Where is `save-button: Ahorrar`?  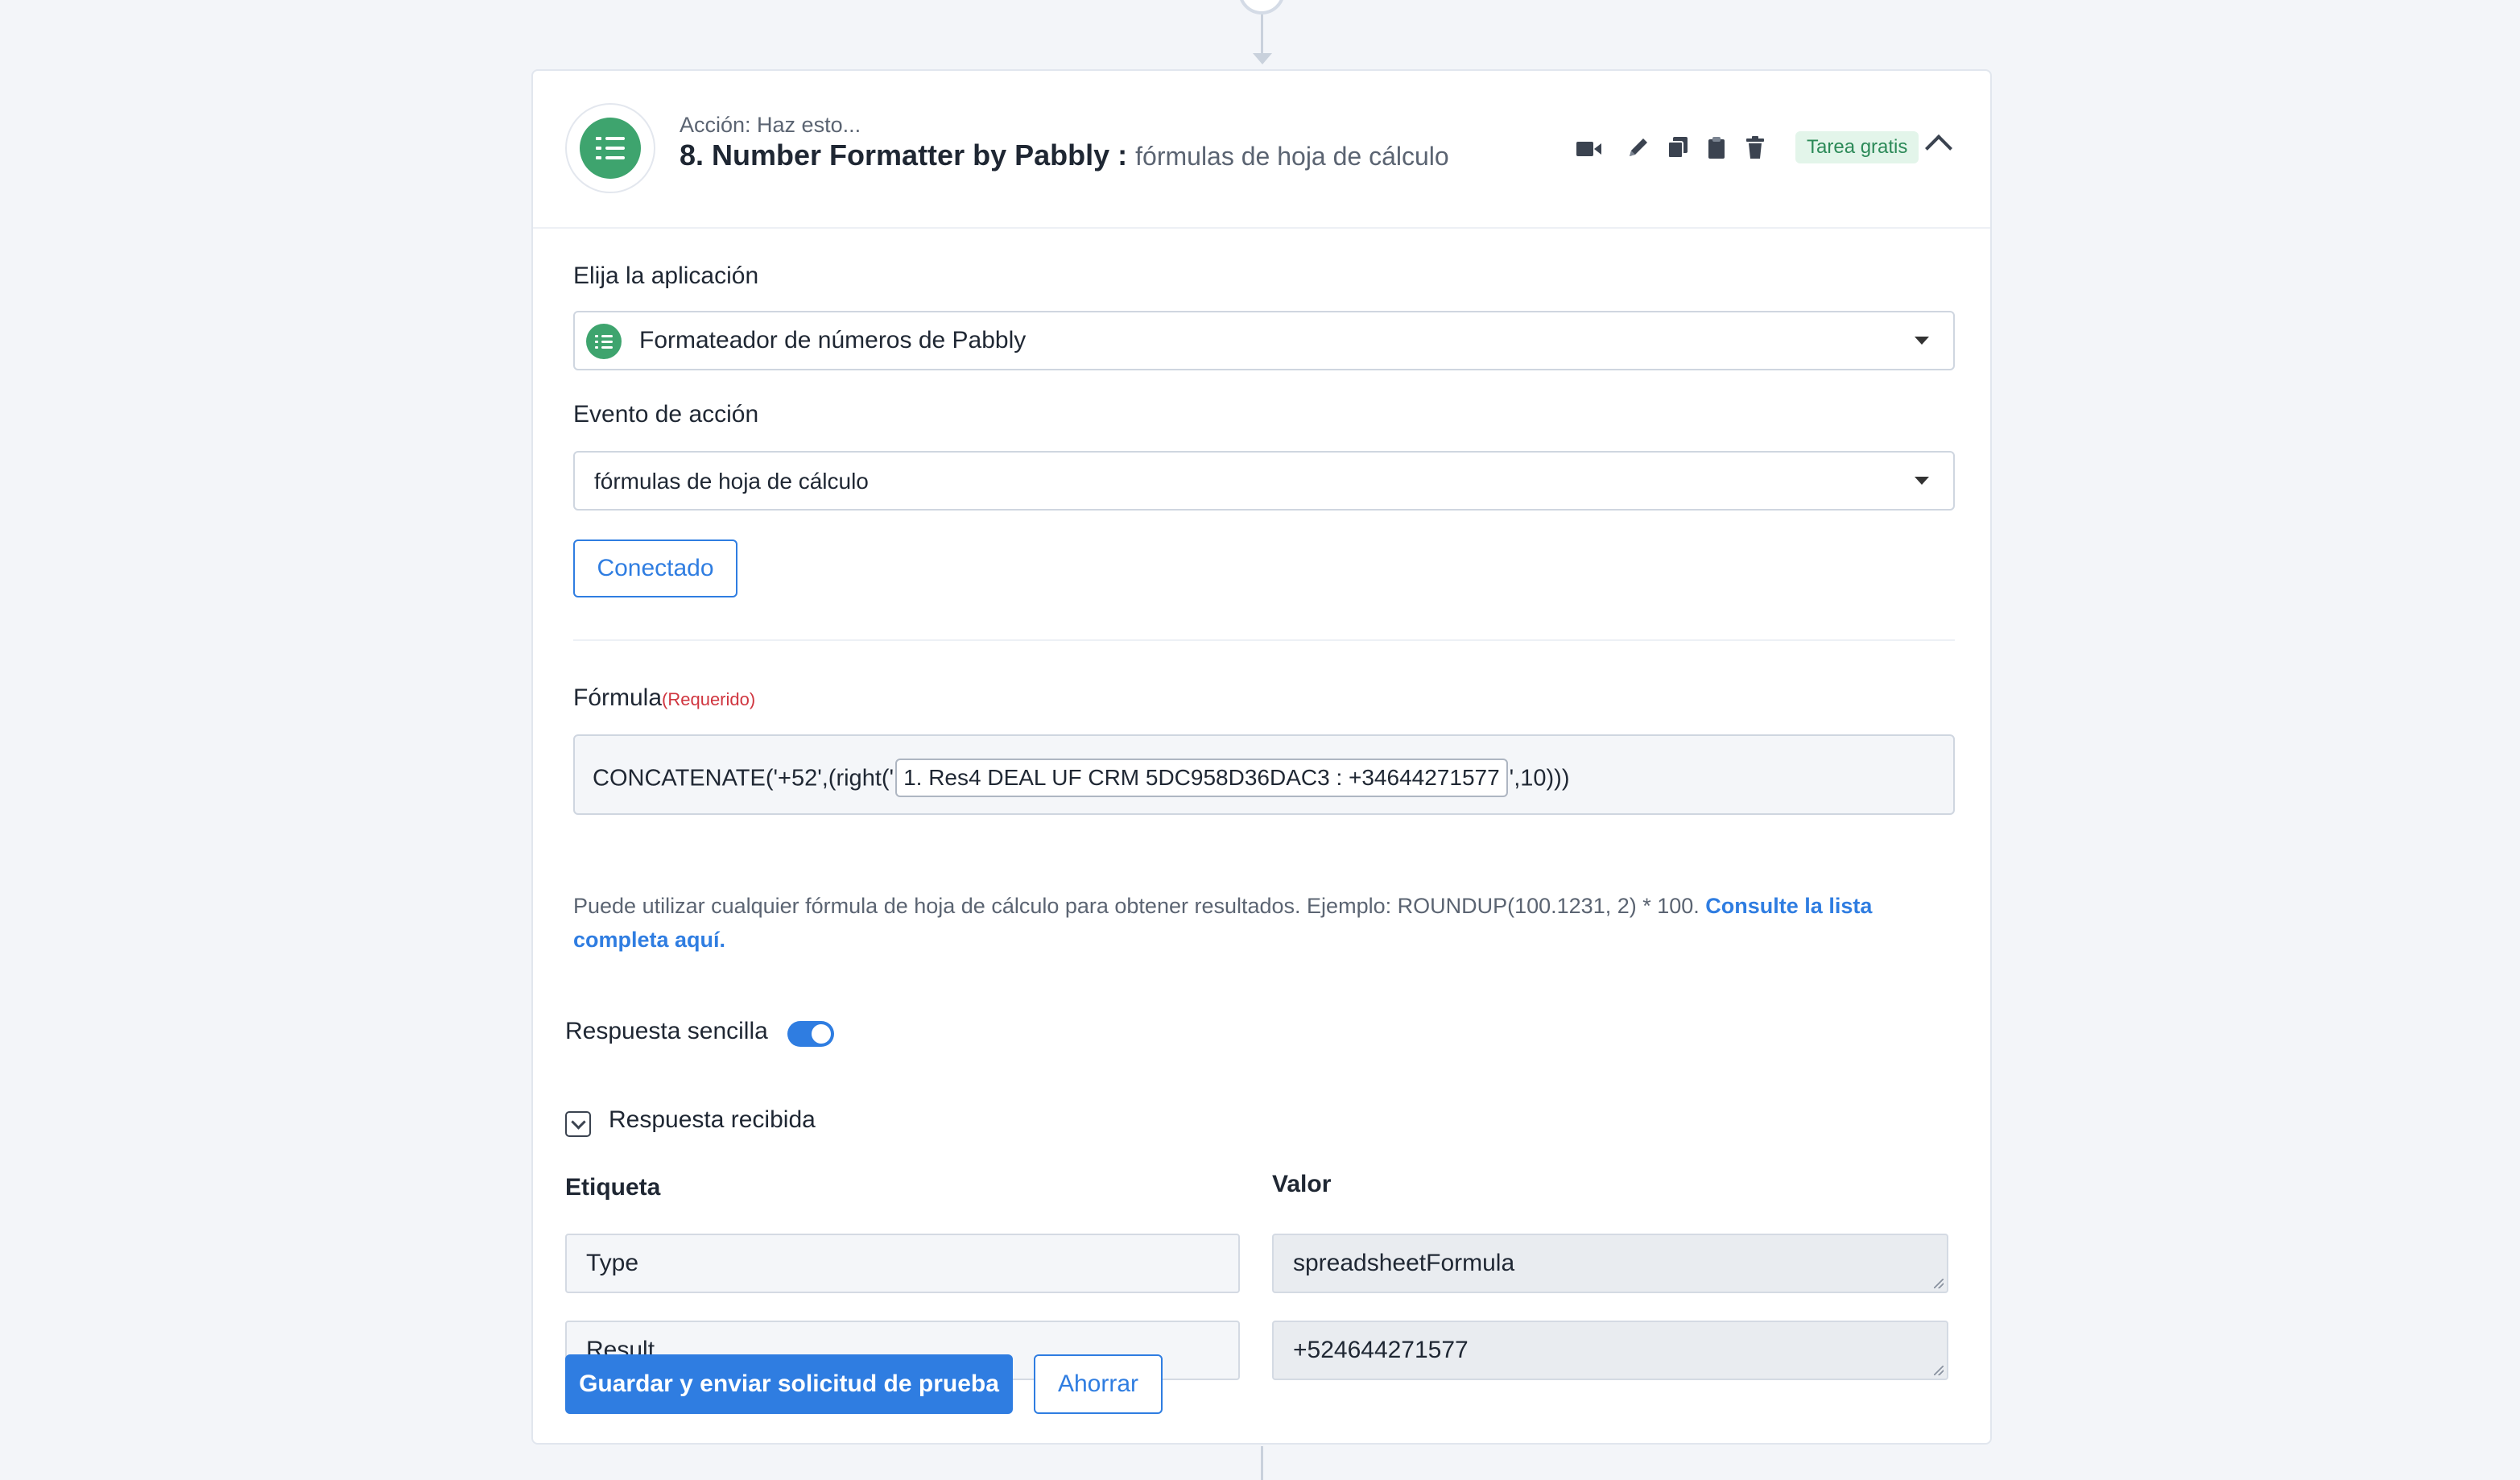 save-button: Ahorrar is located at coordinates (1098, 1384).